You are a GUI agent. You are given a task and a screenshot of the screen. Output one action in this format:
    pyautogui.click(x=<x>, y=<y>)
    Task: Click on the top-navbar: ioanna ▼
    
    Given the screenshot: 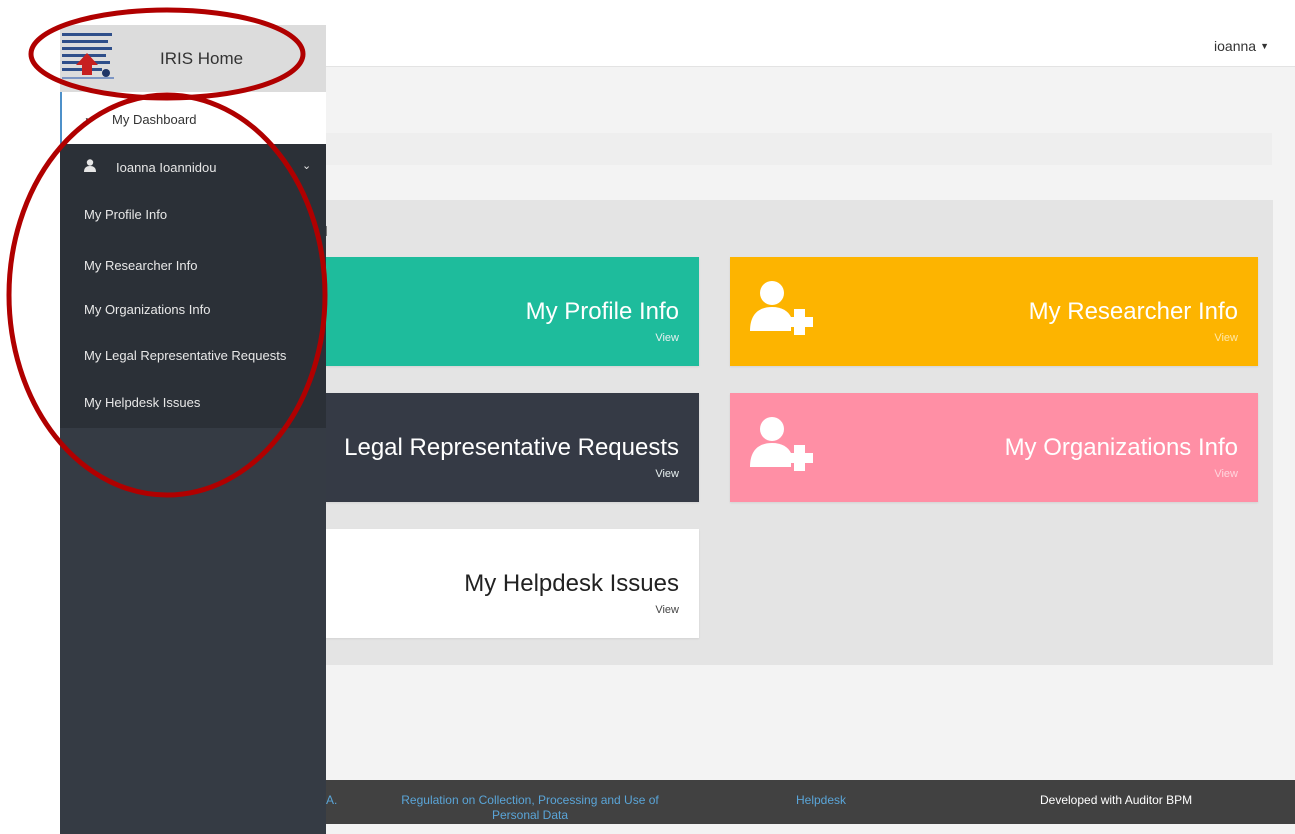 What is the action you would take?
    pyautogui.click(x=810, y=46)
    